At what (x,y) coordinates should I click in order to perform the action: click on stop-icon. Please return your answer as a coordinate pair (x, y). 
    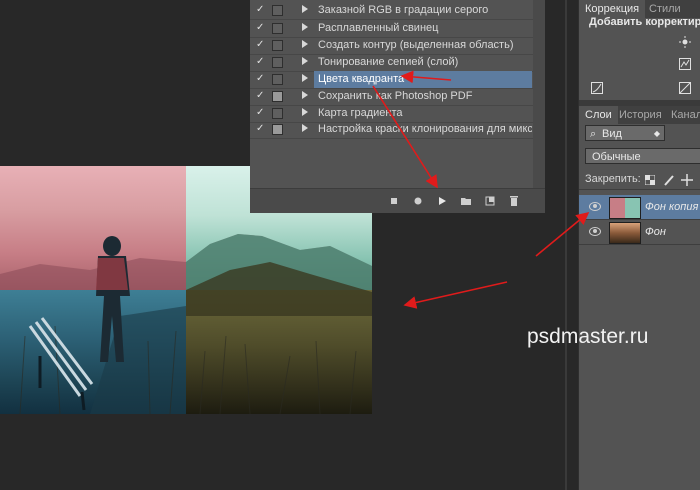
    Looking at the image, I should click on (394, 201).